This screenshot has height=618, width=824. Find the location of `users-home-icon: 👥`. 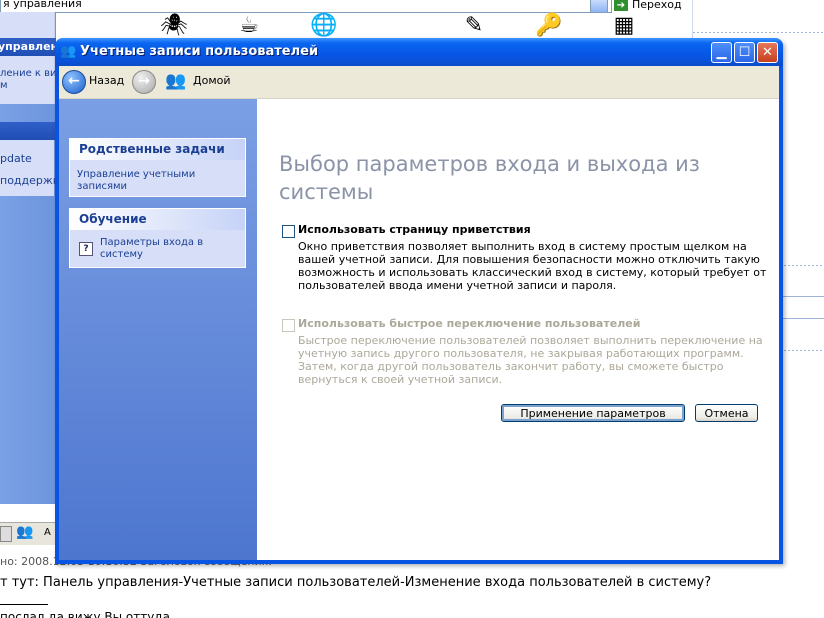

users-home-icon: 👥 is located at coordinates (176, 81).